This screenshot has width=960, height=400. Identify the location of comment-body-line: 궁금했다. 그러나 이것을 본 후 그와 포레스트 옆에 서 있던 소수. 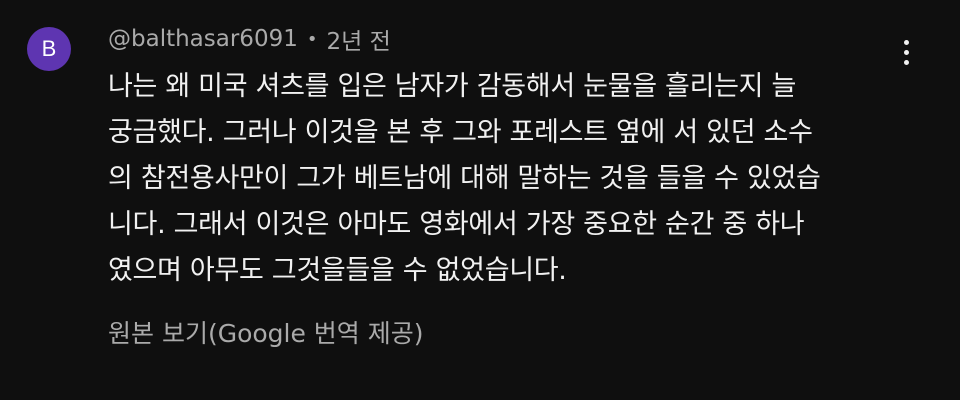
(460, 132).